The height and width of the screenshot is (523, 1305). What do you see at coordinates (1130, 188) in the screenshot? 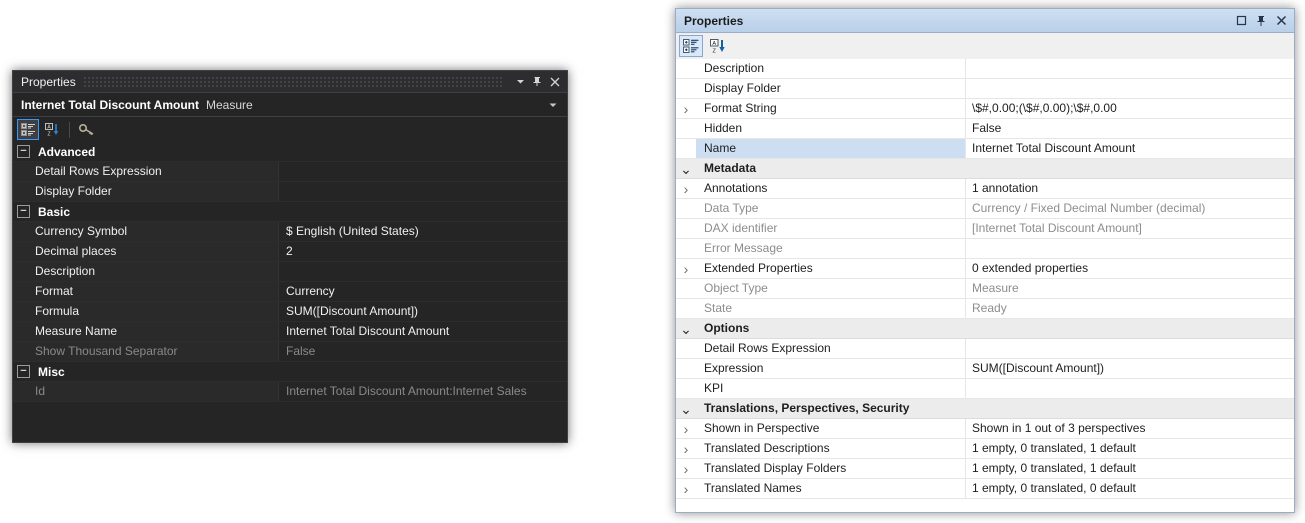
I see `light-property-value: 1 annotation` at bounding box center [1130, 188].